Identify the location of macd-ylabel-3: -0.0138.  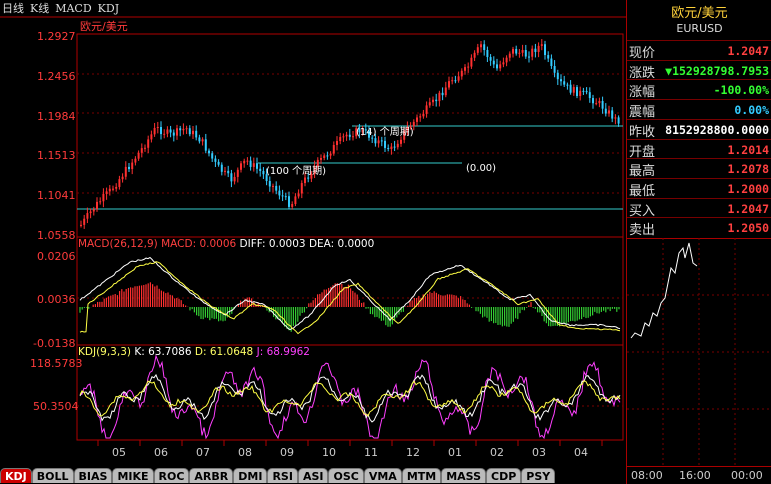
(54, 343).